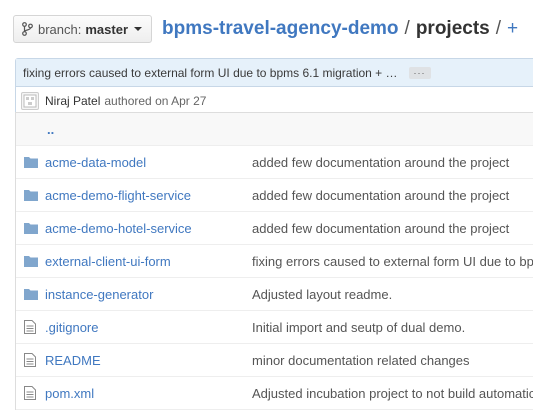 This screenshot has height=419, width=533. What do you see at coordinates (274, 100) in the screenshot?
I see `commit-meta: Niraj Patel authored on Apr 27` at bounding box center [274, 100].